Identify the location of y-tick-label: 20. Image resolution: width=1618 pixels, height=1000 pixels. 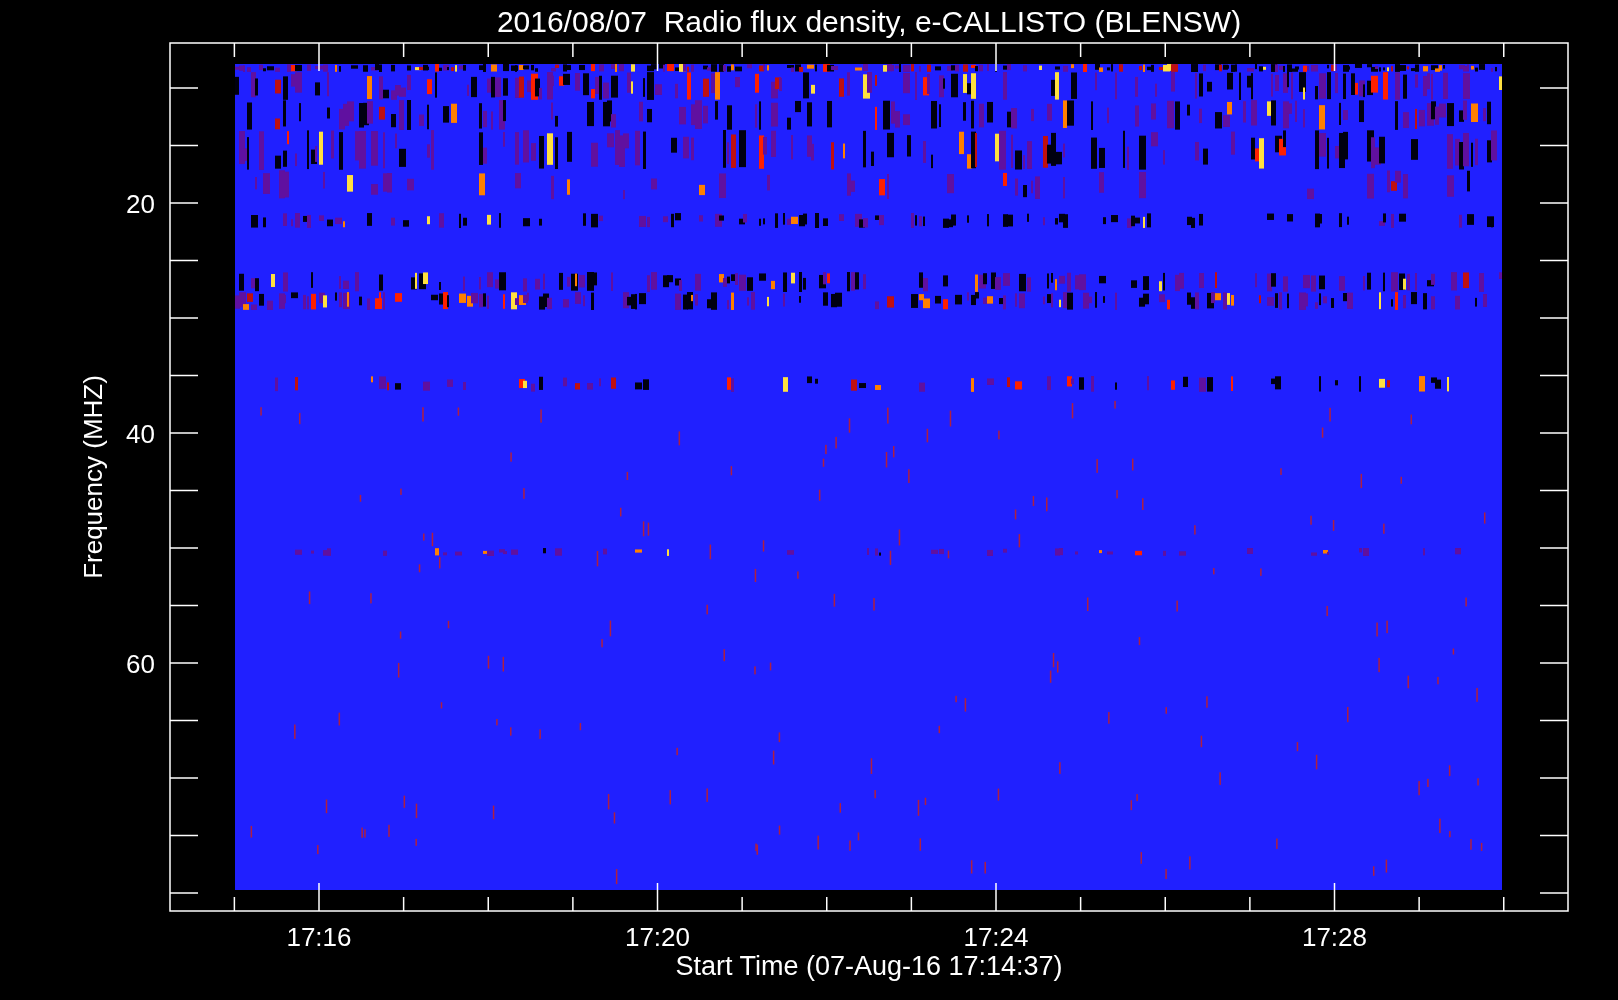
(140, 204).